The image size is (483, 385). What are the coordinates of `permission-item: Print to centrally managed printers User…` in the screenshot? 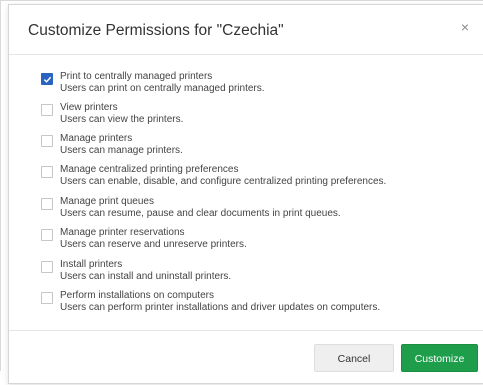 It's located at (256, 86).